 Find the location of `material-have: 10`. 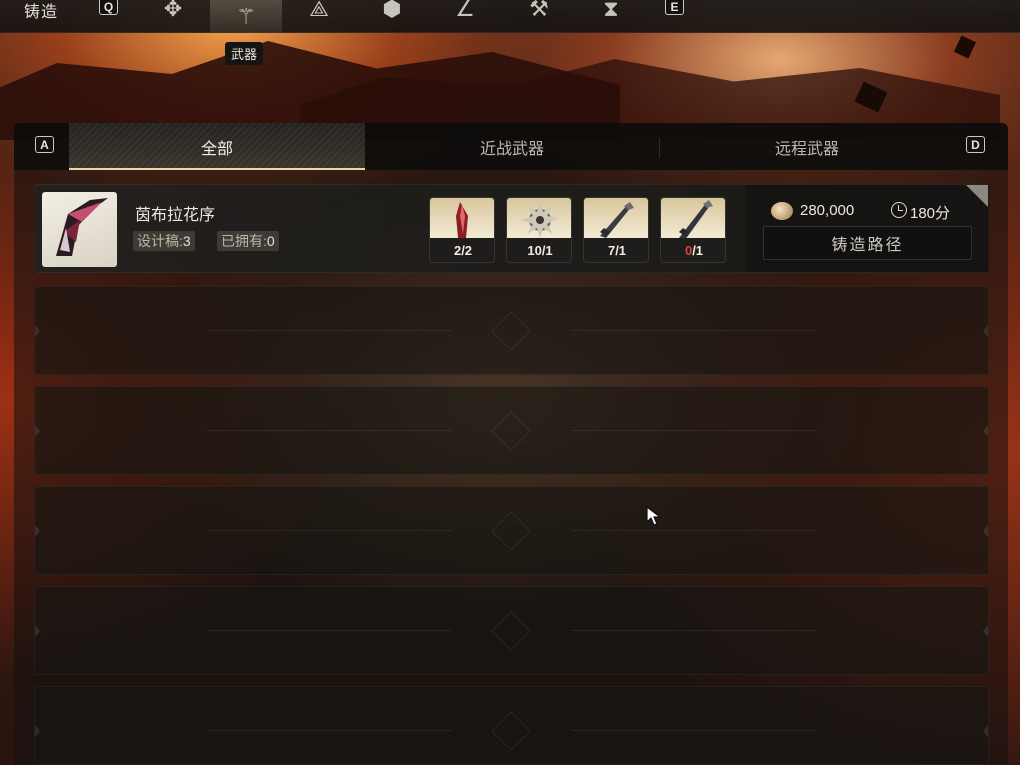

material-have: 10 is located at coordinates (534, 250).